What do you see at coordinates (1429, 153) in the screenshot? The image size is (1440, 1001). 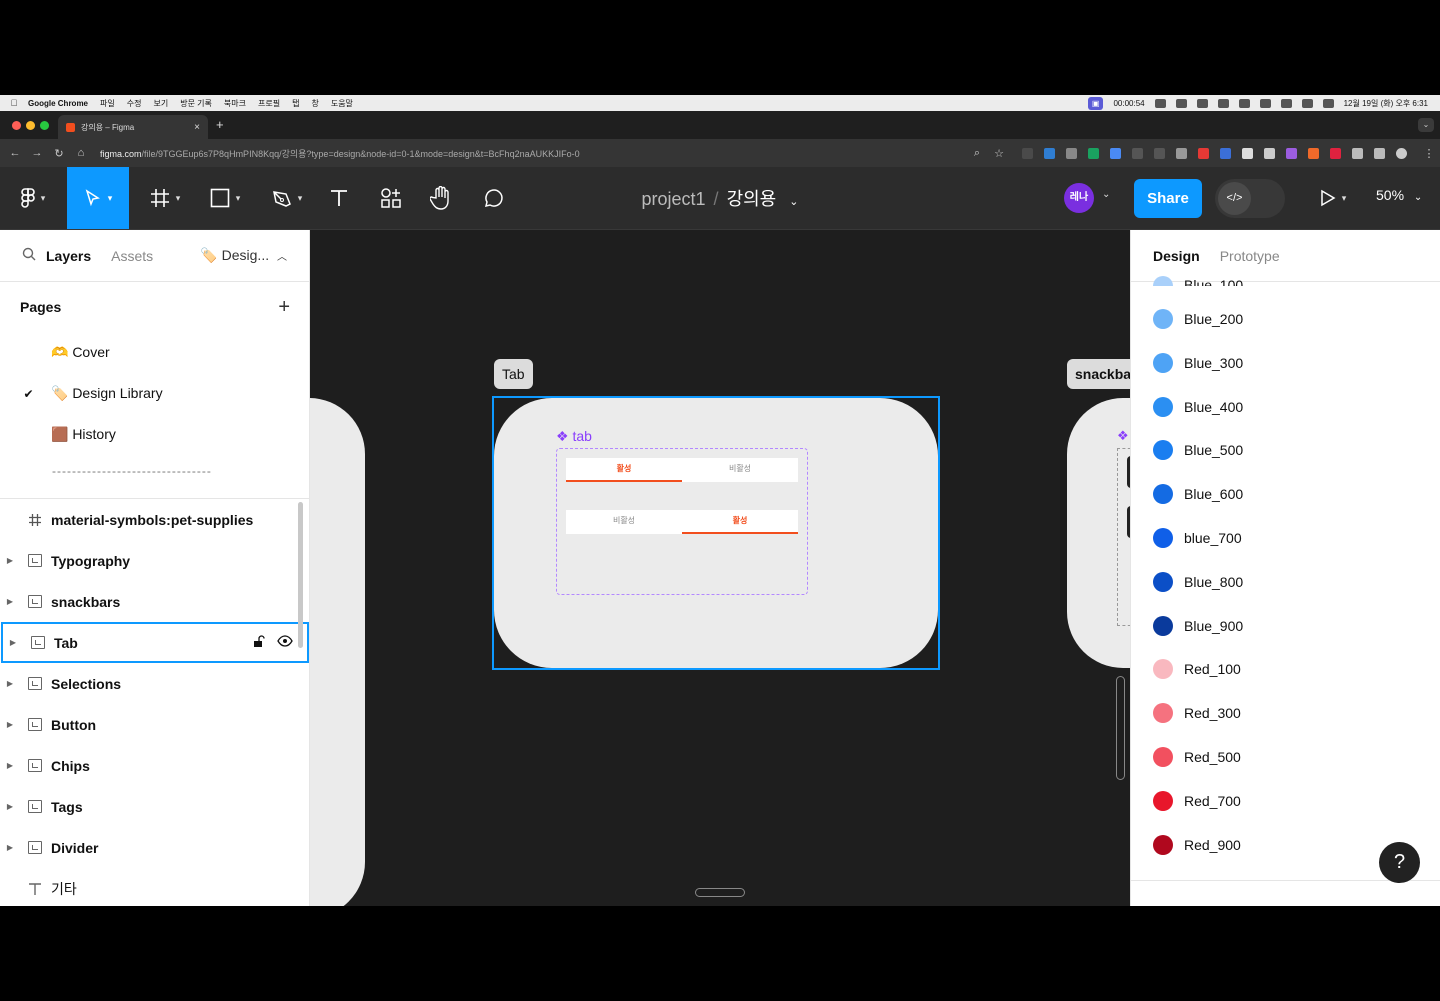 I see `chrome-menu-icon: ⋮` at bounding box center [1429, 153].